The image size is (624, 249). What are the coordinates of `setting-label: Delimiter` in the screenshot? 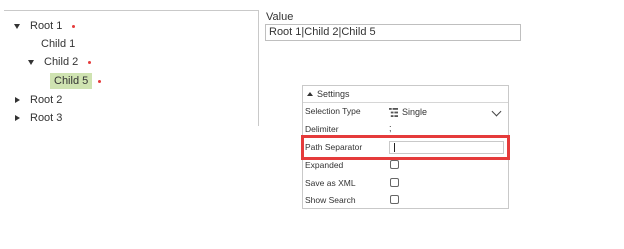 It's located at (322, 129).